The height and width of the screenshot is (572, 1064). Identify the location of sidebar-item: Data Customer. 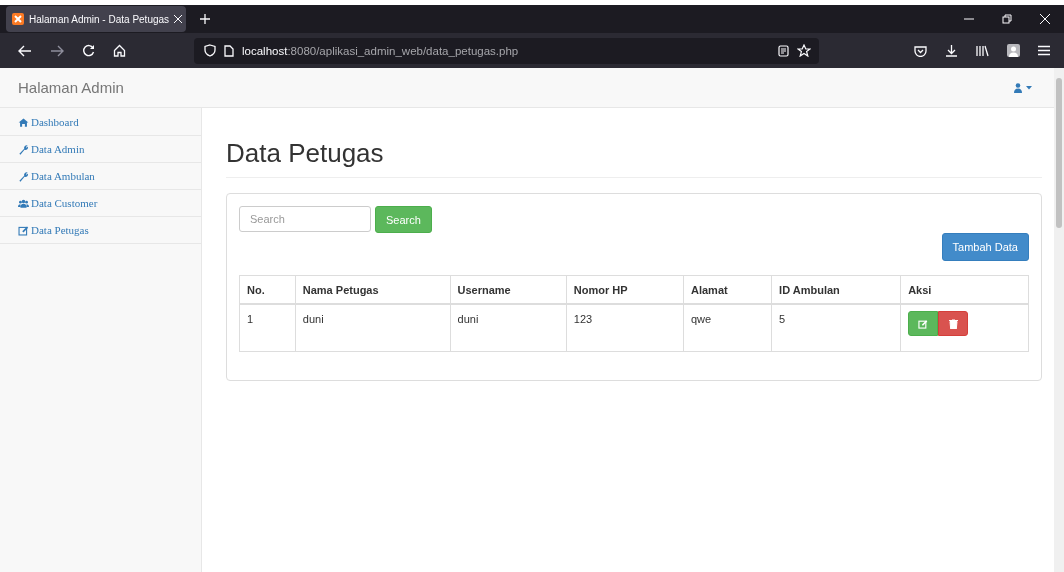
(100, 203).